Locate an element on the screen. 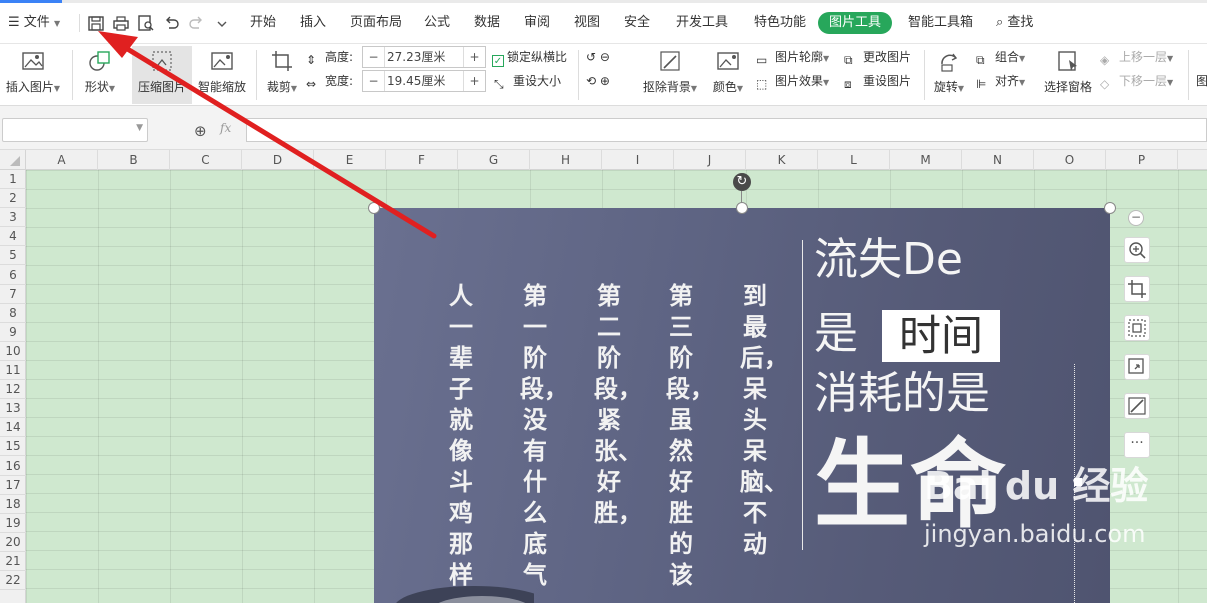 This screenshot has width=1207, height=603. column-header-p: P is located at coordinates (1142, 160).